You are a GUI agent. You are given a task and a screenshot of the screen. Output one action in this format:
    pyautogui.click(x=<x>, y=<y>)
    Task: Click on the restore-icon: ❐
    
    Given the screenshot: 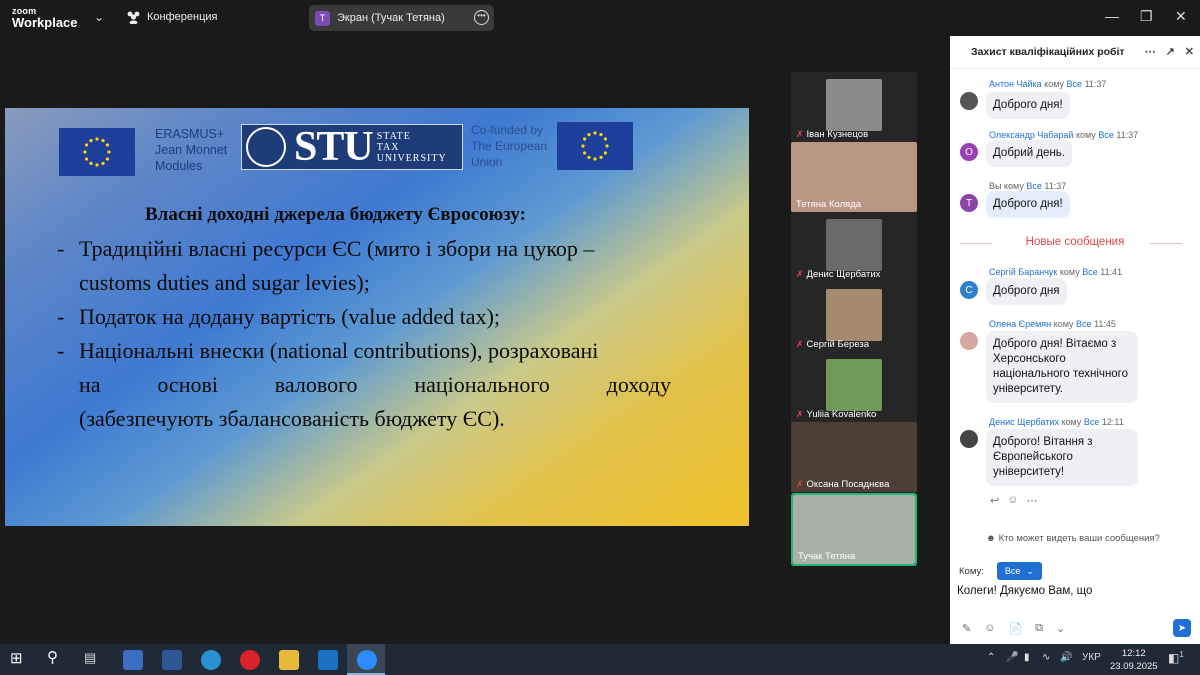 What is the action you would take?
    pyautogui.click(x=1146, y=16)
    